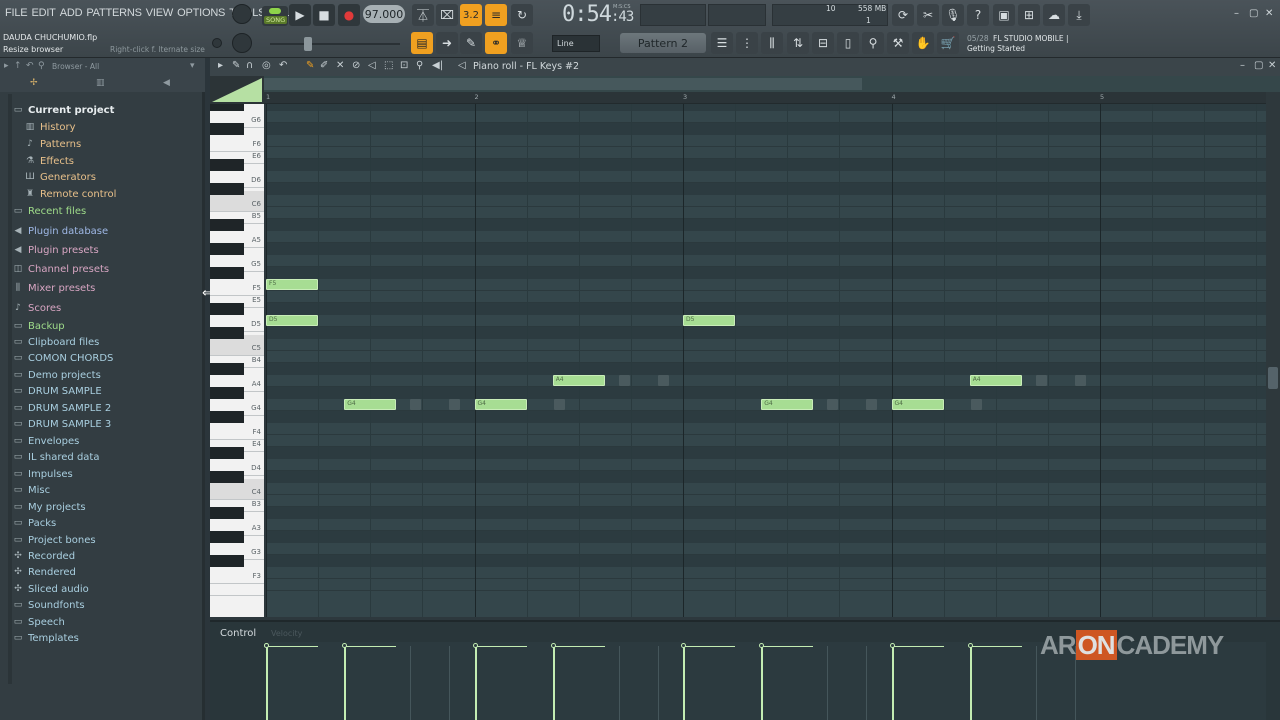 The width and height of the screenshot is (1280, 720). I want to click on vertical-scrollbar, so click(1273, 354).